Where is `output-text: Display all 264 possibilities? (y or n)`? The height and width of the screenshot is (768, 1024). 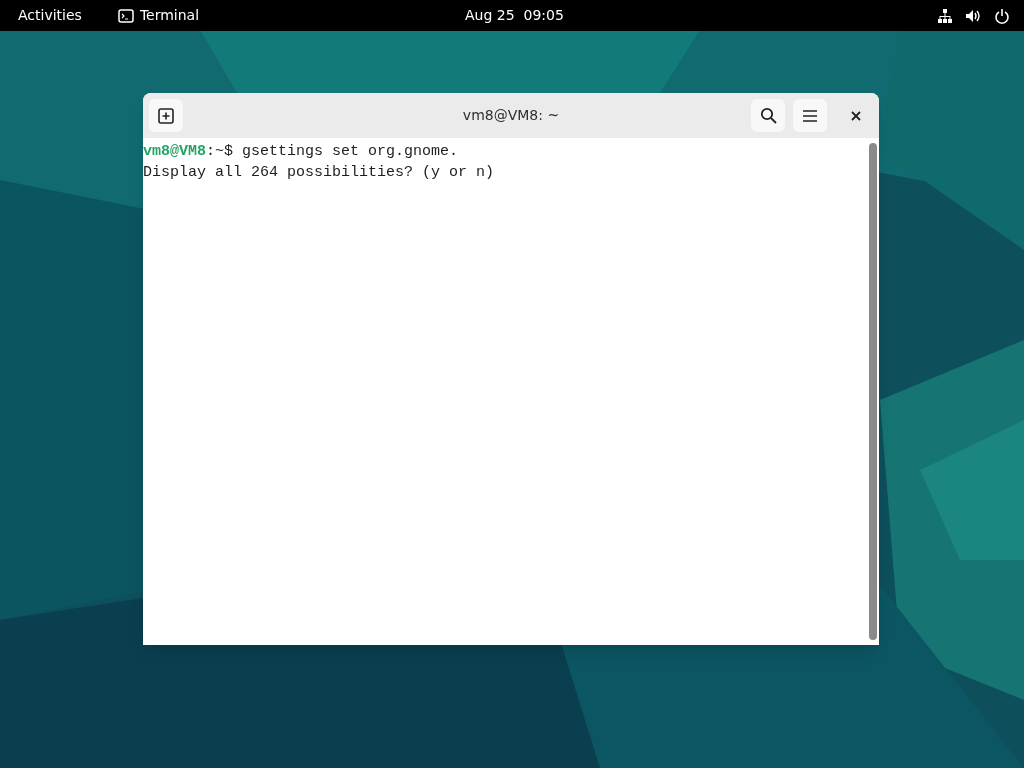 output-text: Display all 264 possibilities? (y or n) is located at coordinates (319, 173).